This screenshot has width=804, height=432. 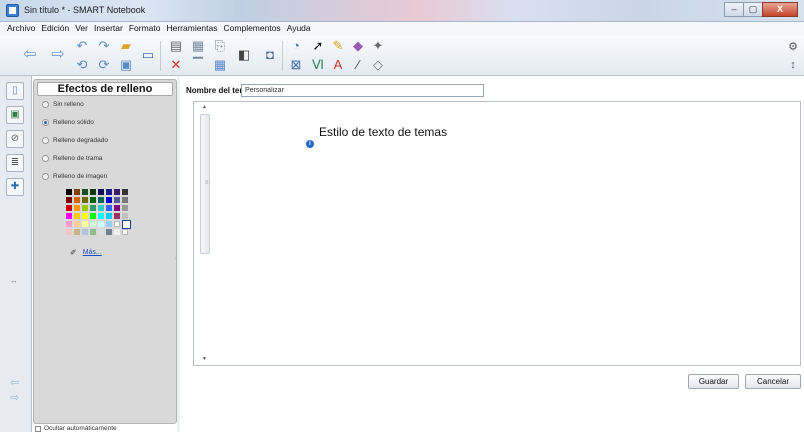 What do you see at coordinates (204, 359) in the screenshot?
I see `scroll-down-icon: ▼` at bounding box center [204, 359].